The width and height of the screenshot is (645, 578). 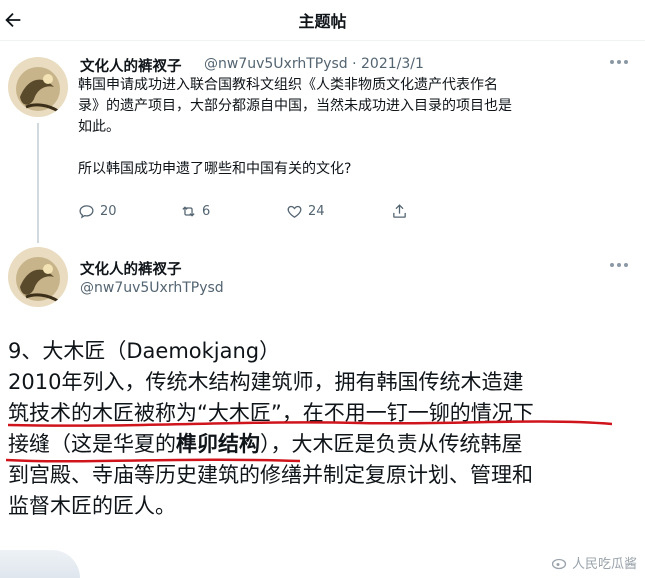 I want to click on tweet-line: 所以韩国成功申遗了哪些和中国有关的文化?, so click(x=215, y=169).